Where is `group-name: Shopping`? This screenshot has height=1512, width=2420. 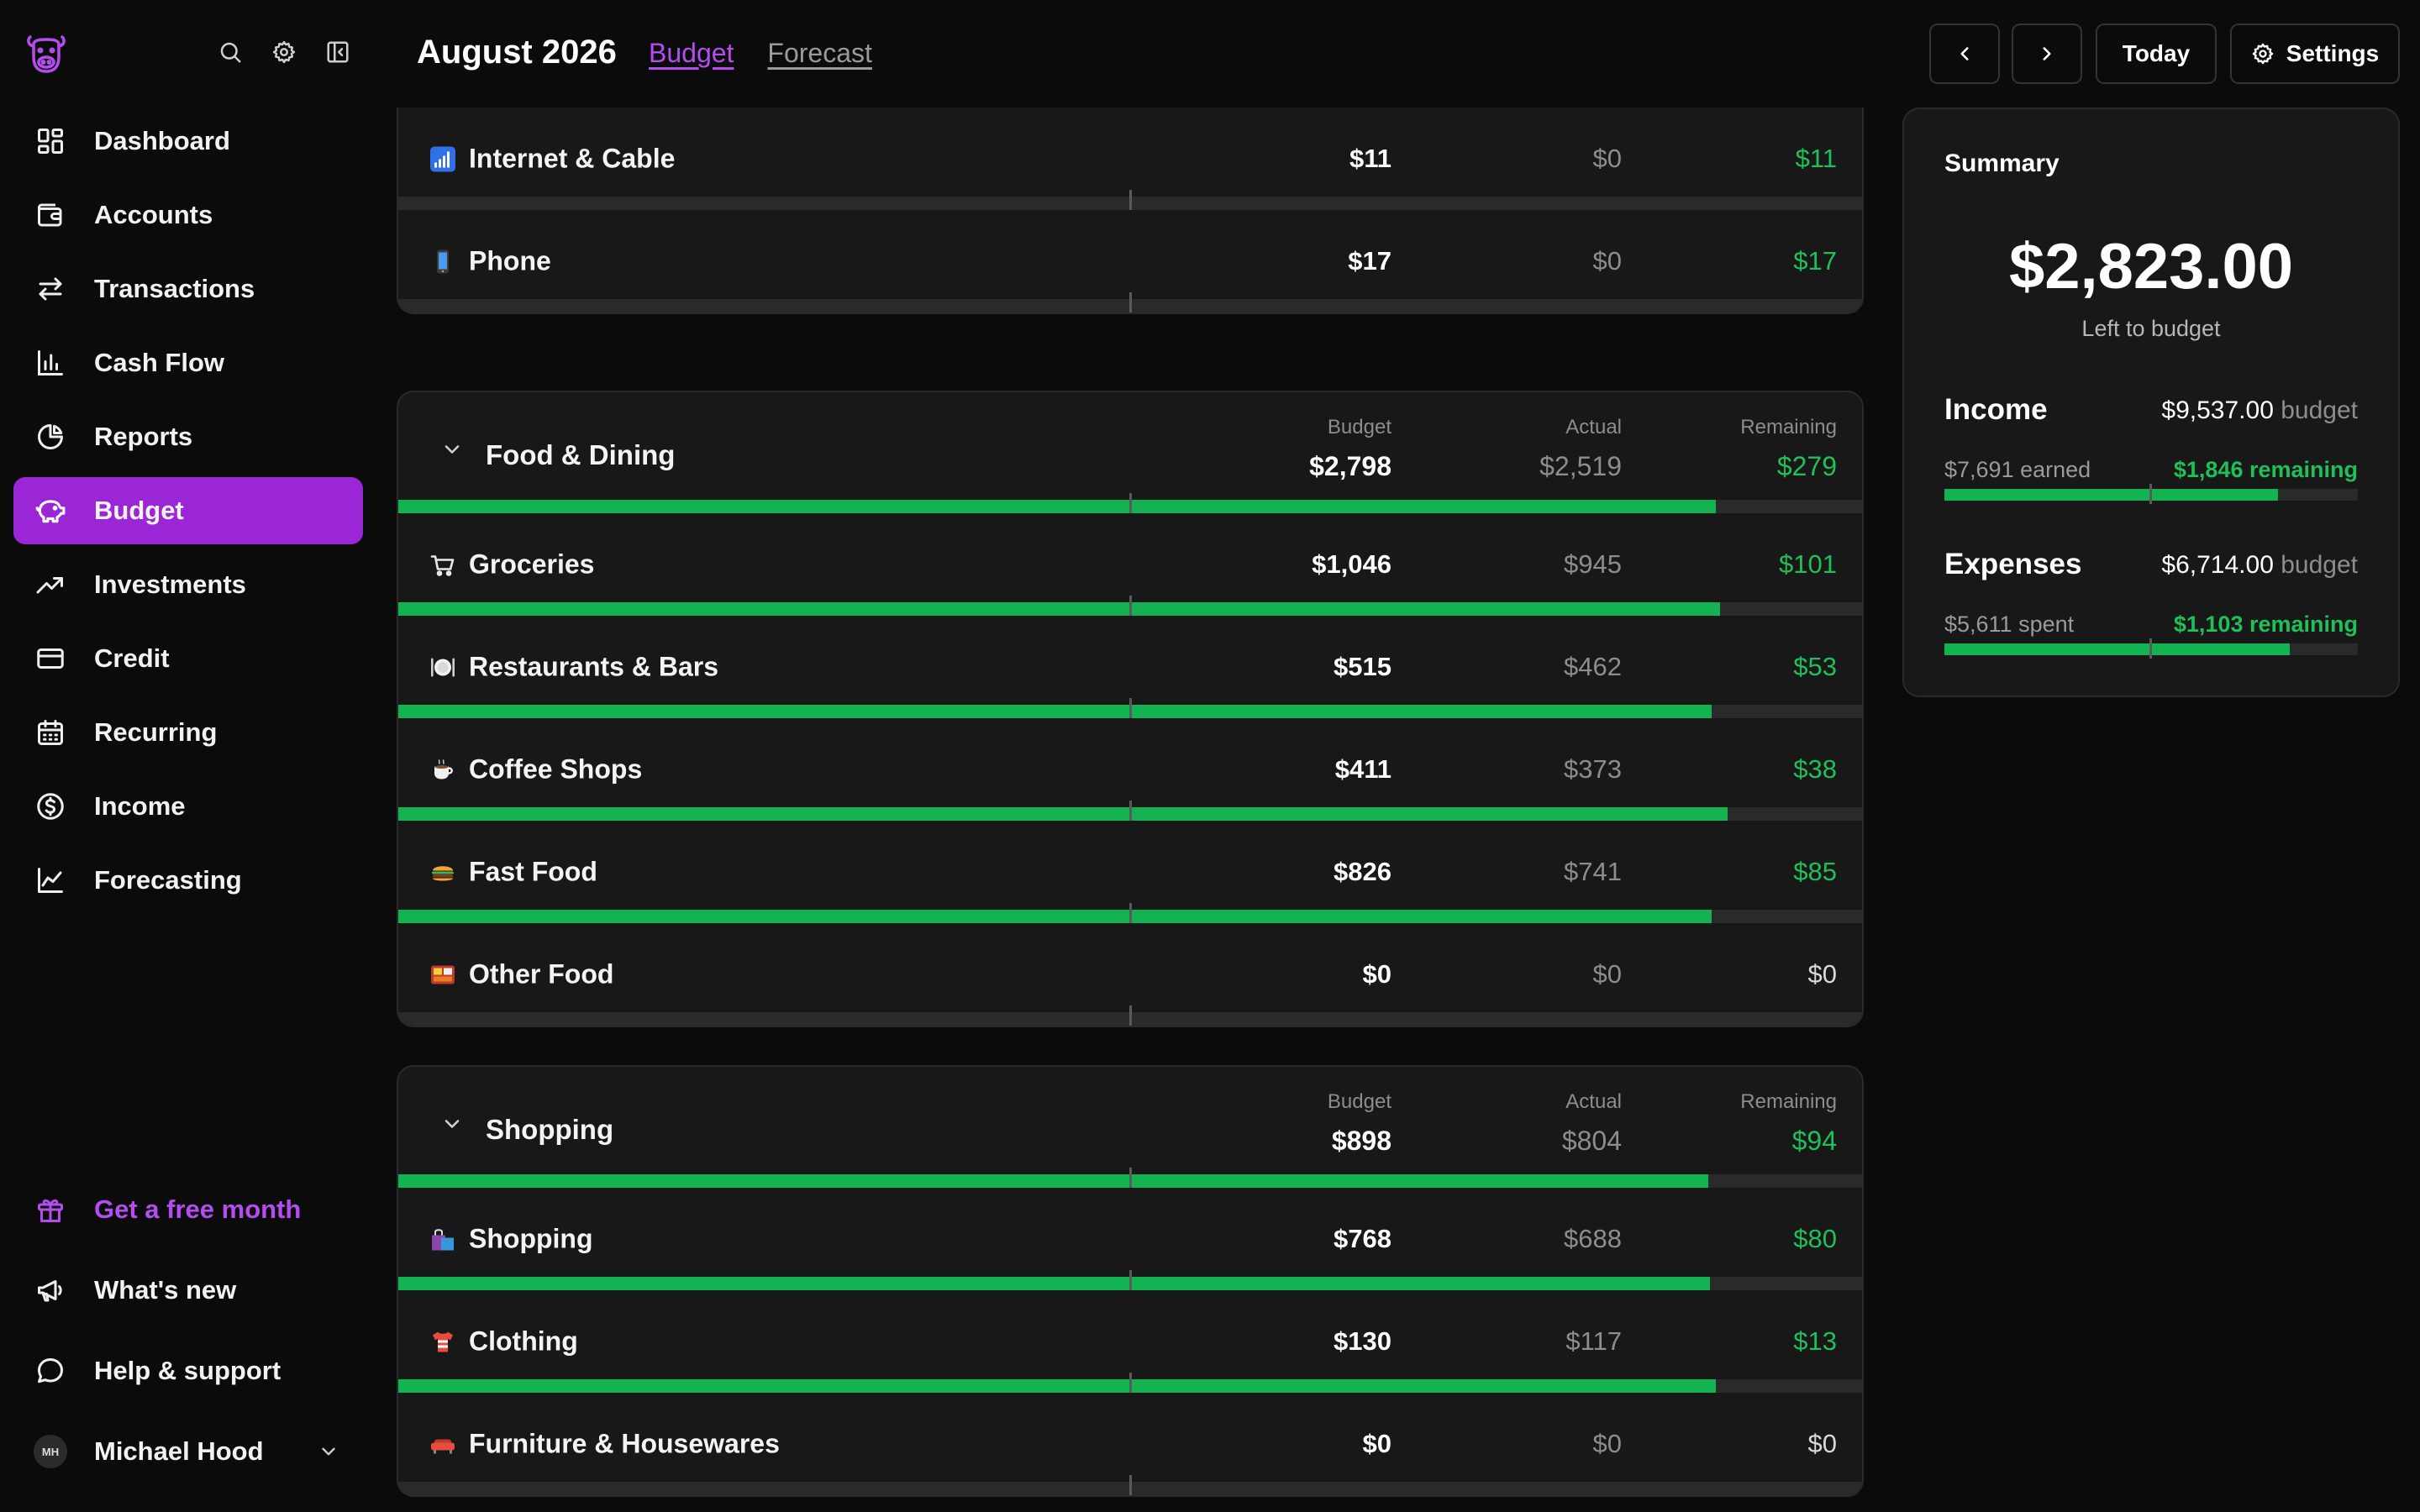 group-name: Shopping is located at coordinates (550, 1129).